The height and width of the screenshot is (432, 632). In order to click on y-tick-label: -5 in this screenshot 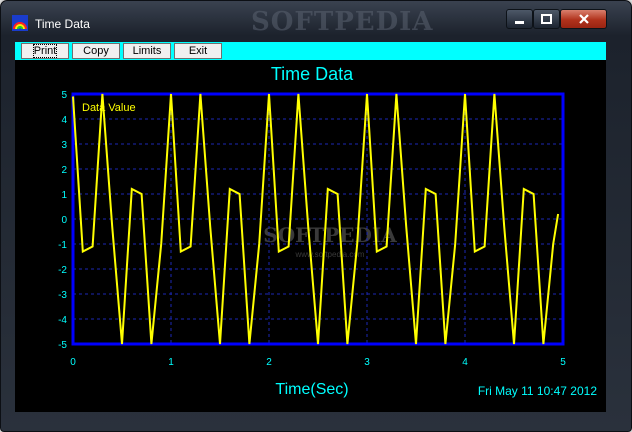, I will do `click(62, 345)`.